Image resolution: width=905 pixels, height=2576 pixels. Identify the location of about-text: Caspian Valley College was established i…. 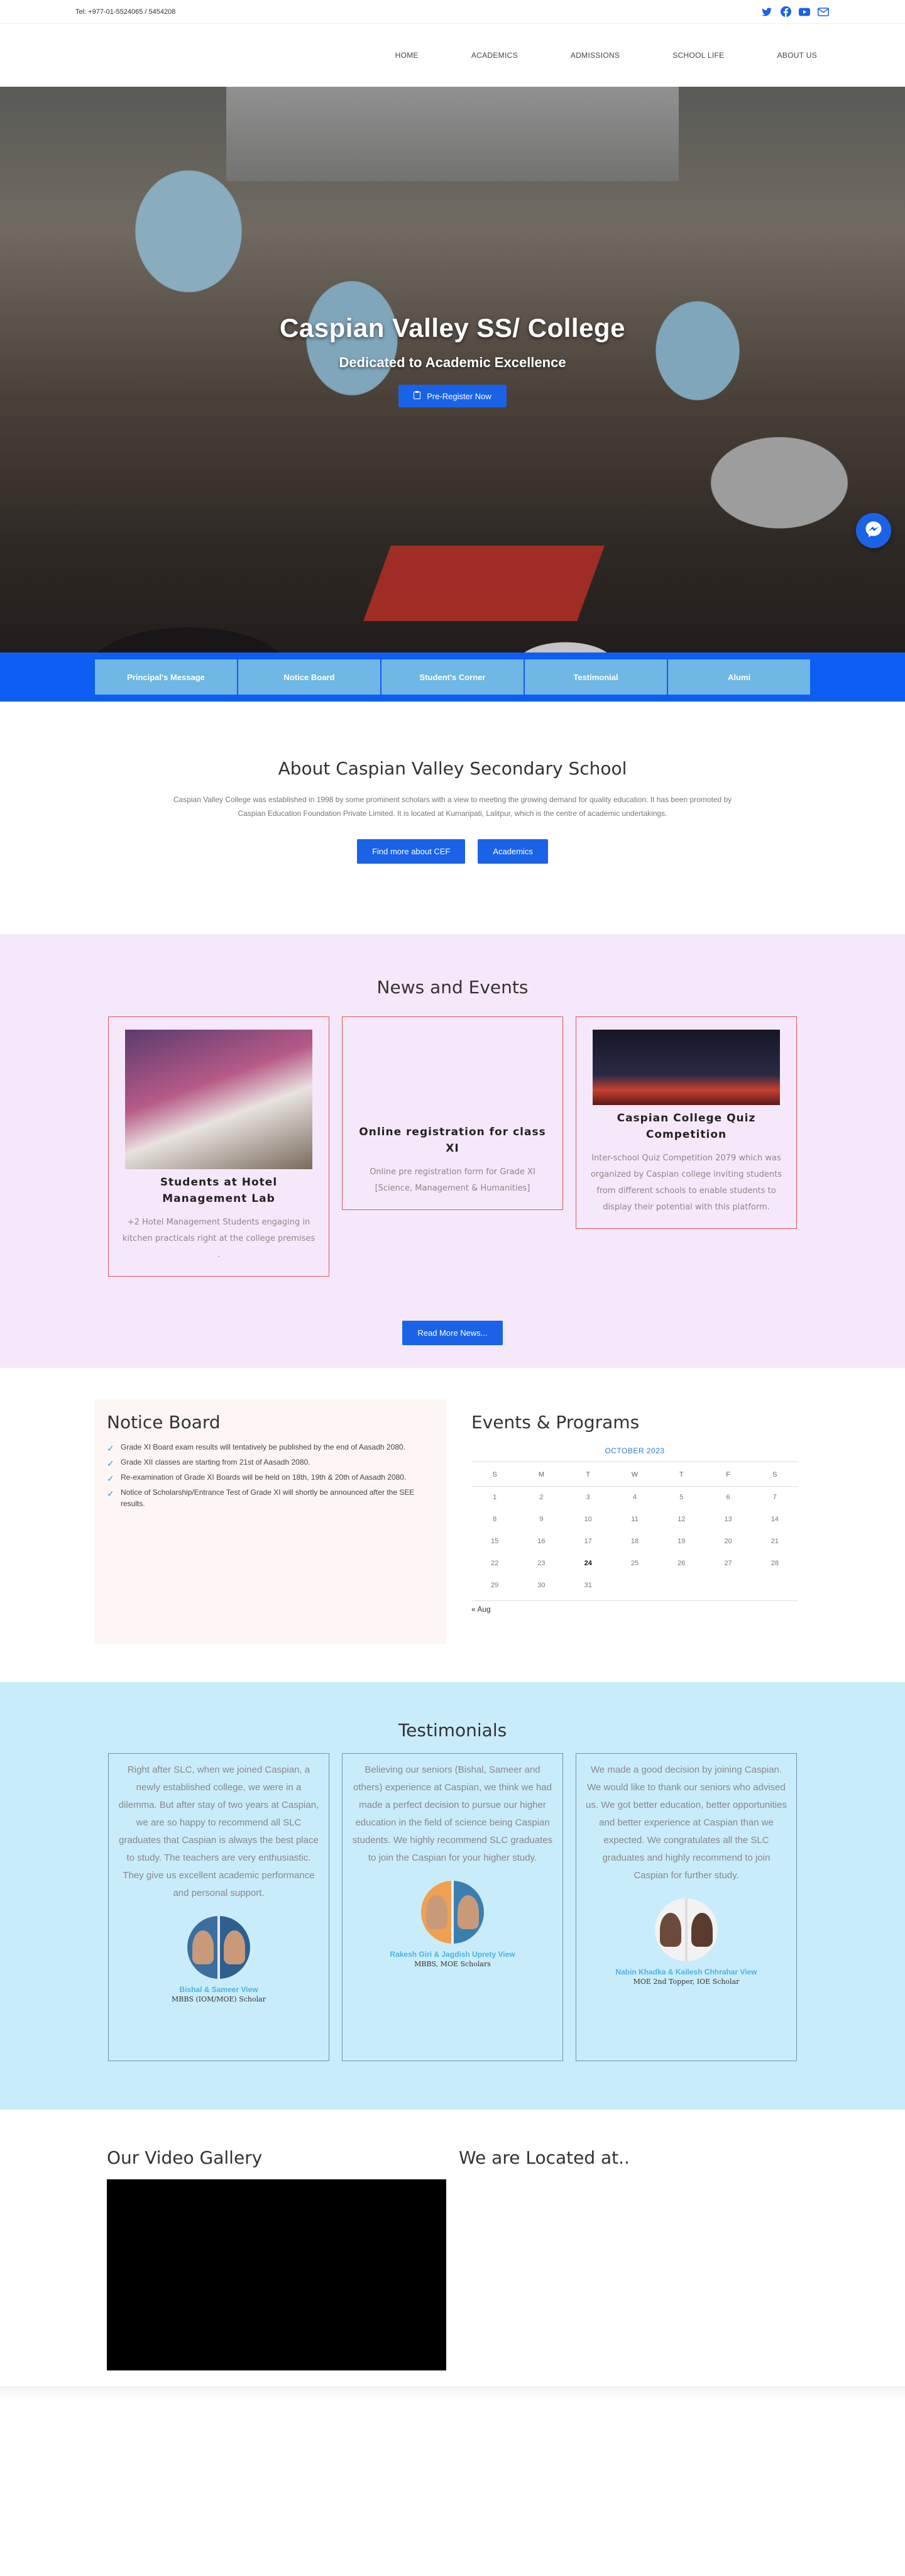
(452, 806).